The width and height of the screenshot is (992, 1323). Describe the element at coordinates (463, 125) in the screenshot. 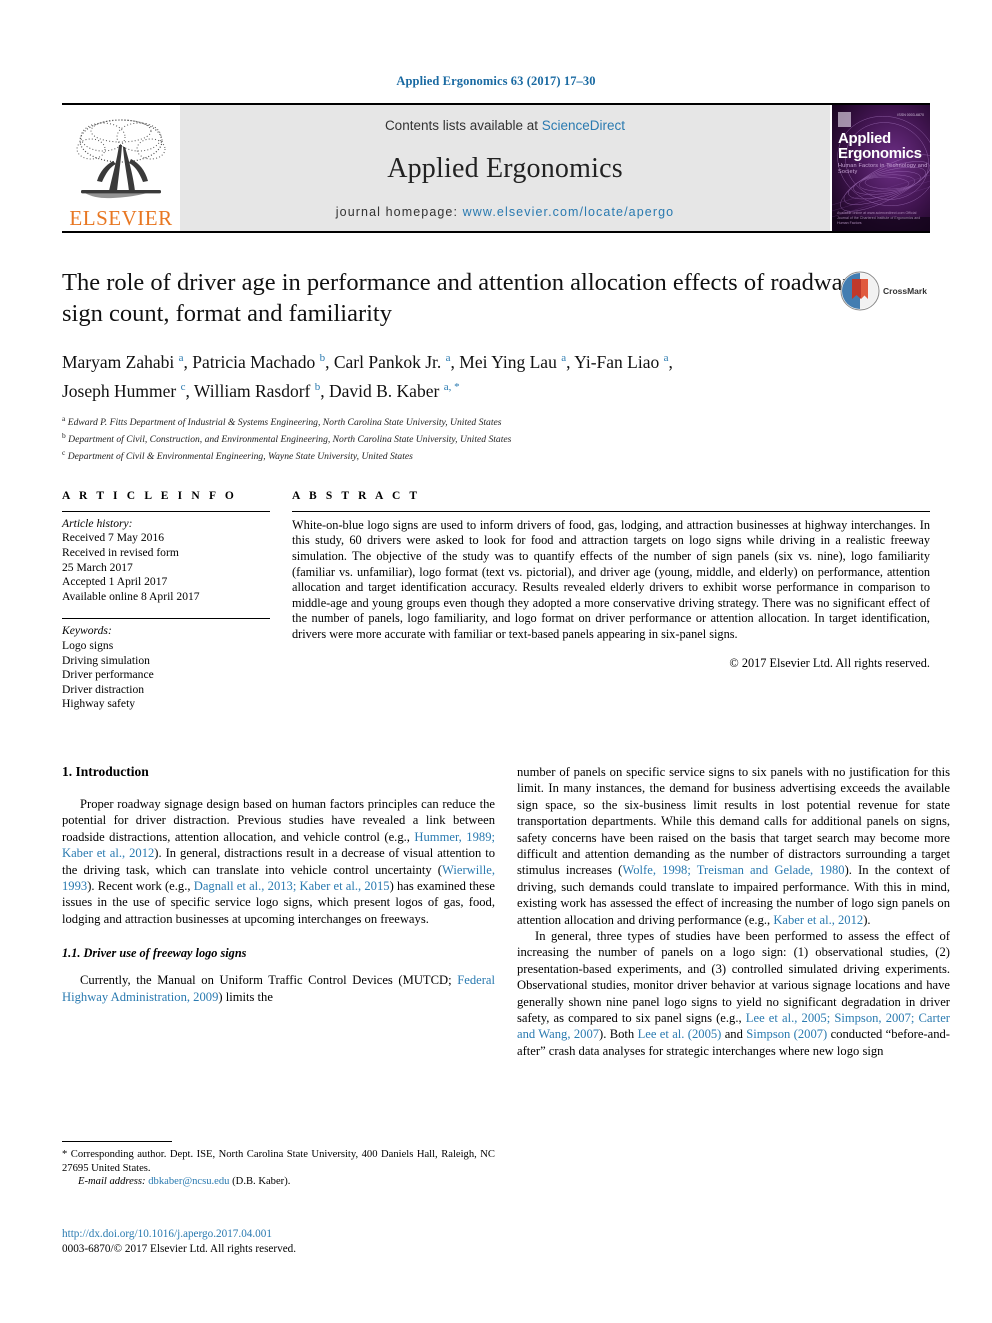

I see `contents-prefix: Contents lists available at` at that location.